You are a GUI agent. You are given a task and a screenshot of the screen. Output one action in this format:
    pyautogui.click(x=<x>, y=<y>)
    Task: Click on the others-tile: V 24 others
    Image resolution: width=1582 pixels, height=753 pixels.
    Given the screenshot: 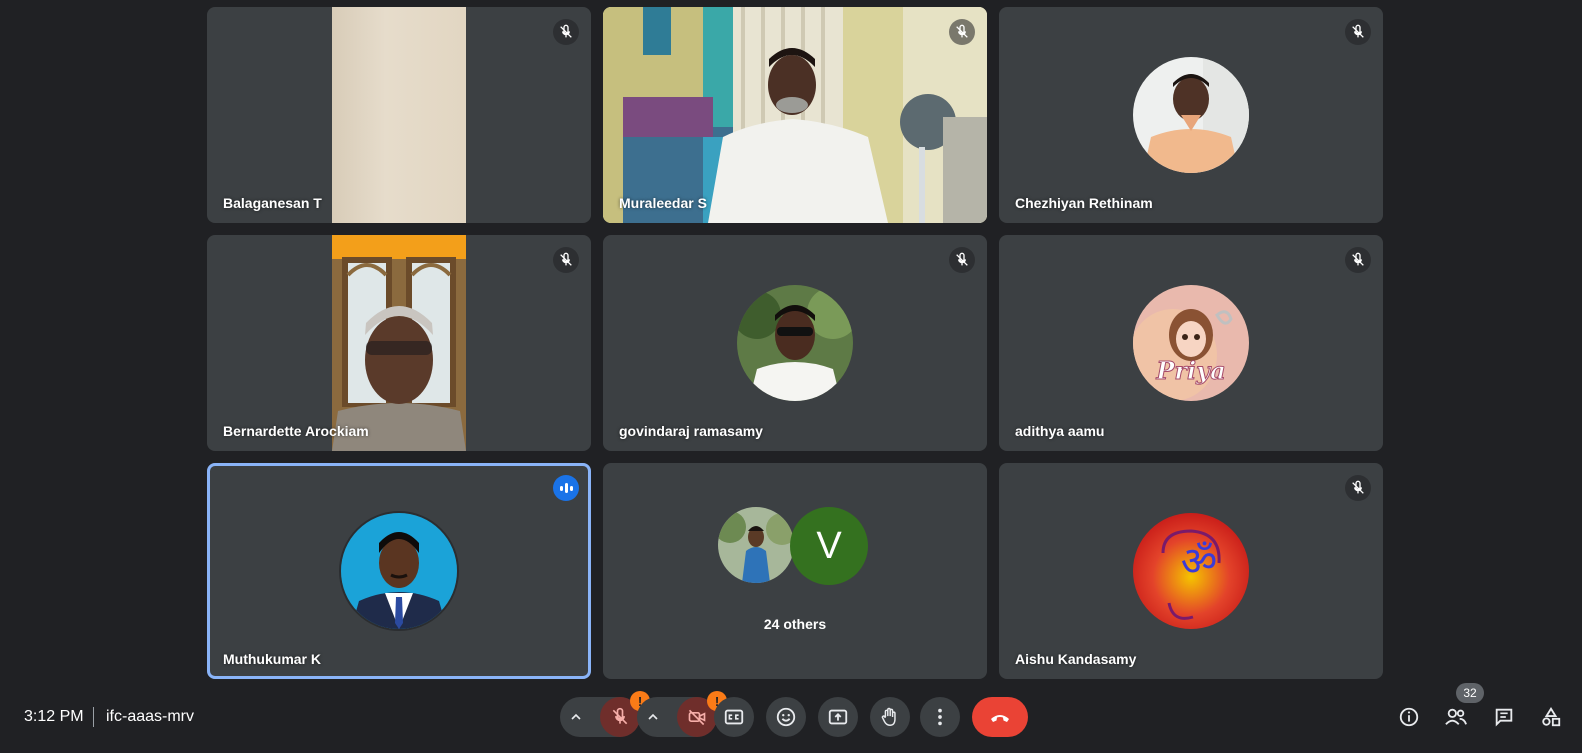 What is the action you would take?
    pyautogui.click(x=795, y=571)
    